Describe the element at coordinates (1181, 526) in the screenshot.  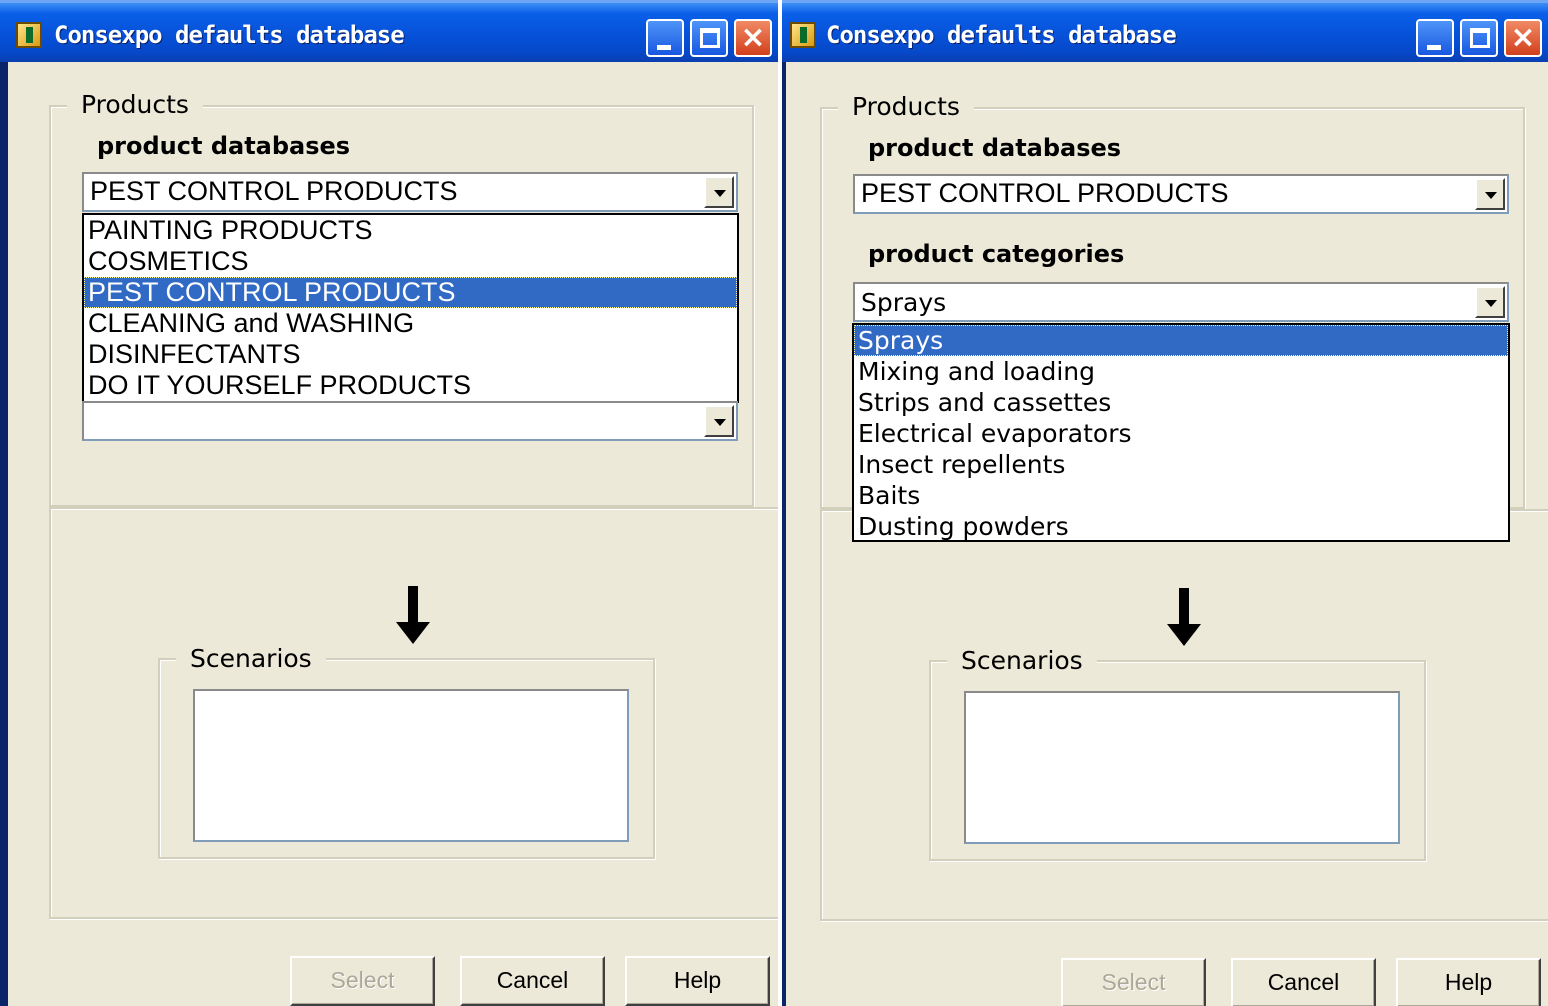
I see `dropdown-option-dusting-powders: Dusting powders` at that location.